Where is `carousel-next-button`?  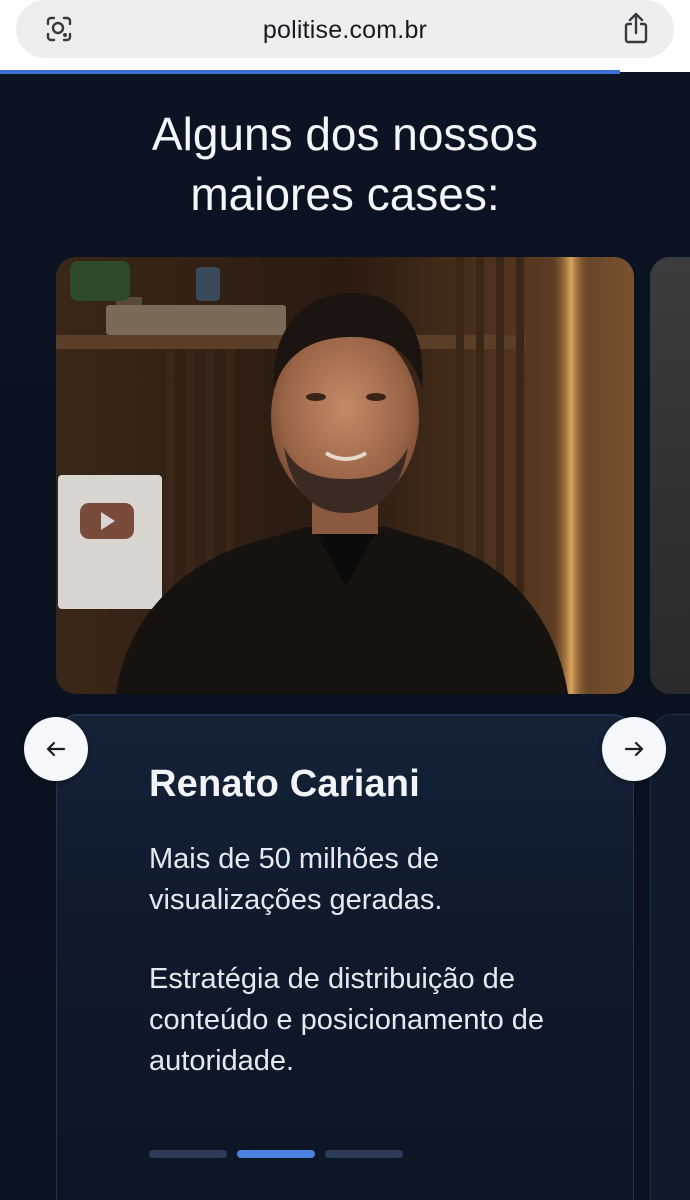 carousel-next-button is located at coordinates (634, 749).